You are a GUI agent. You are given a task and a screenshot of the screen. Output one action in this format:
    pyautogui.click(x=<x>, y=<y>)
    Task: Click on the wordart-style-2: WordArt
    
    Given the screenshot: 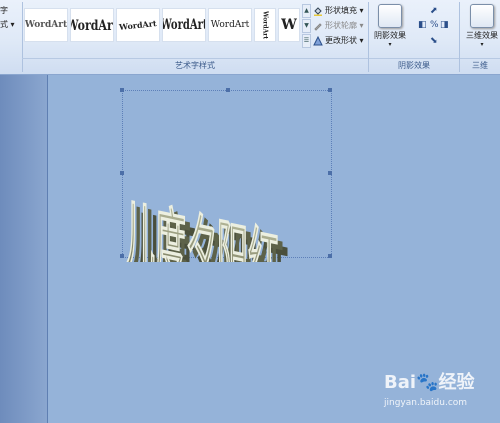 What is the action you would take?
    pyautogui.click(x=92, y=25)
    